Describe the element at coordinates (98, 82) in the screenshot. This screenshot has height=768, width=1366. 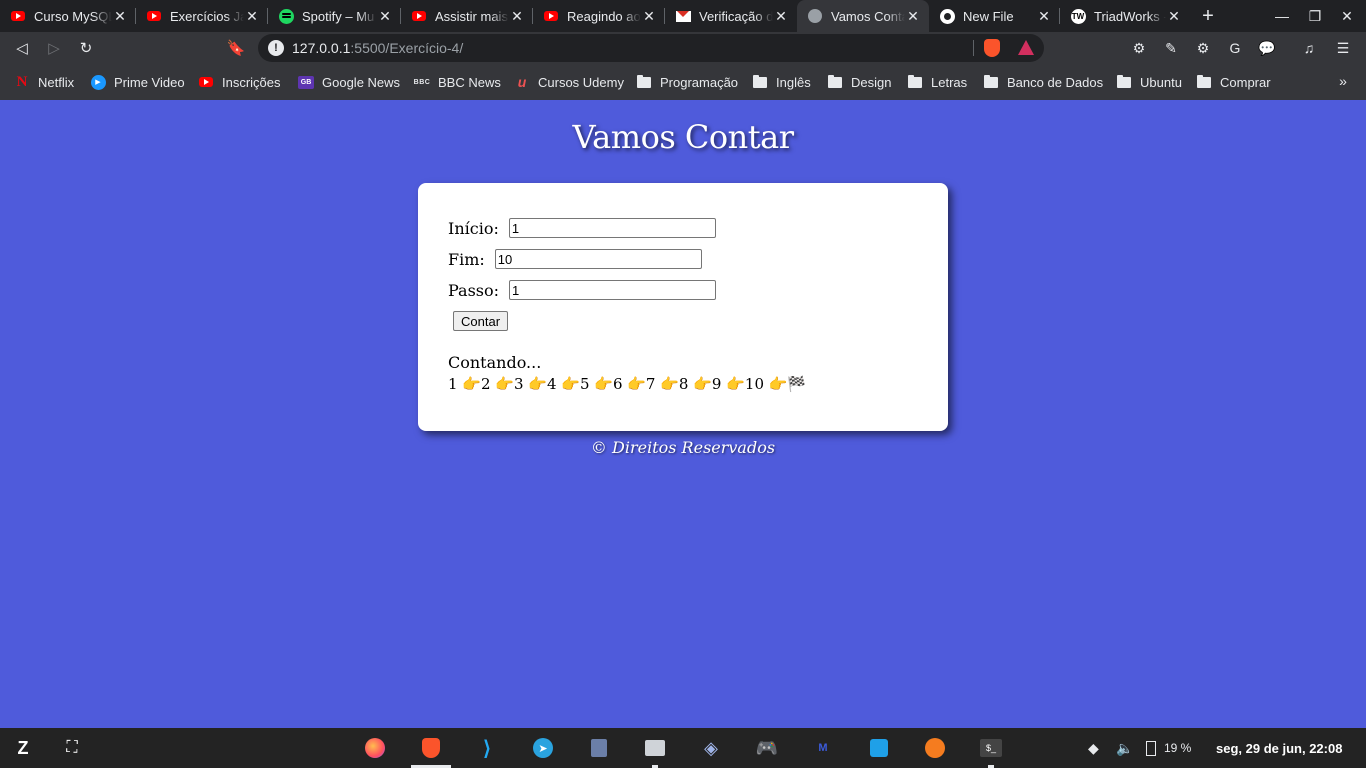
I see `prime-video-icon: ▶` at that location.